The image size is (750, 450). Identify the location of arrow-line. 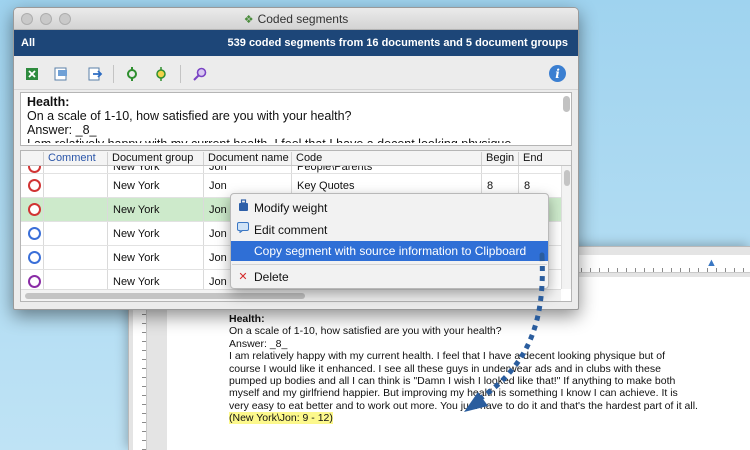
(510, 329).